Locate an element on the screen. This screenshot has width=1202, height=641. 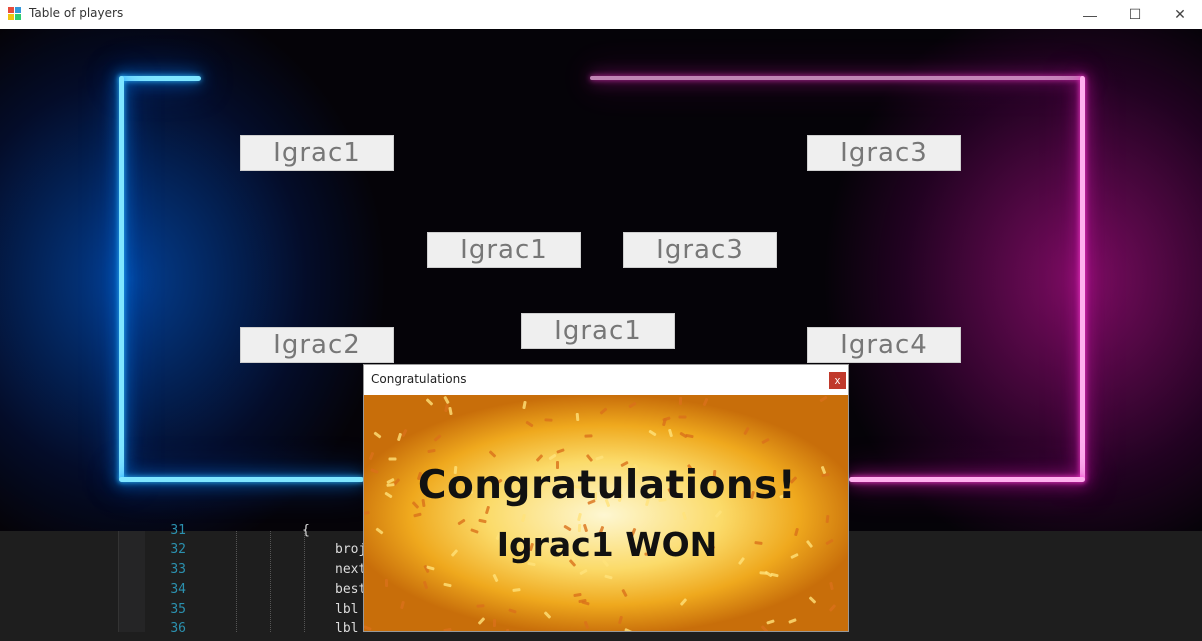
neon-blue-bottom is located at coordinates (241, 479).